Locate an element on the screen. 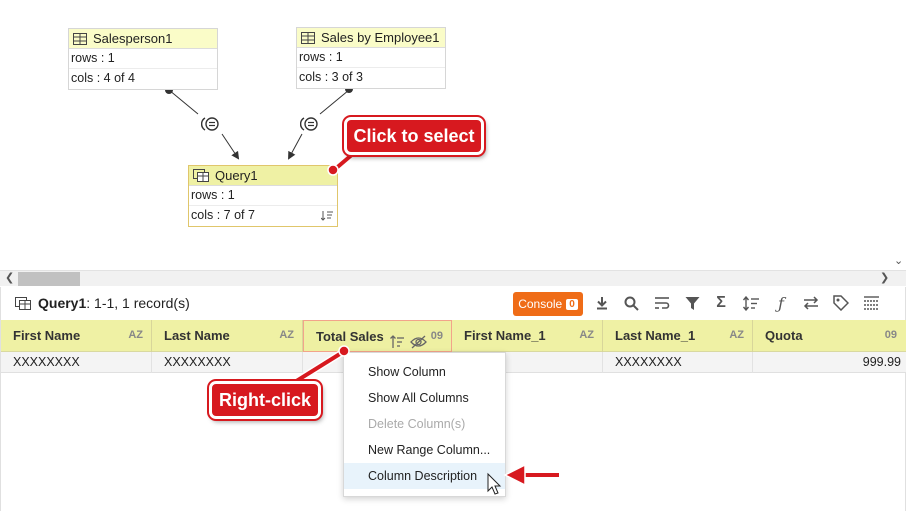 The height and width of the screenshot is (511, 906). node-cols: cols : 7 of 7 is located at coordinates (263, 214).